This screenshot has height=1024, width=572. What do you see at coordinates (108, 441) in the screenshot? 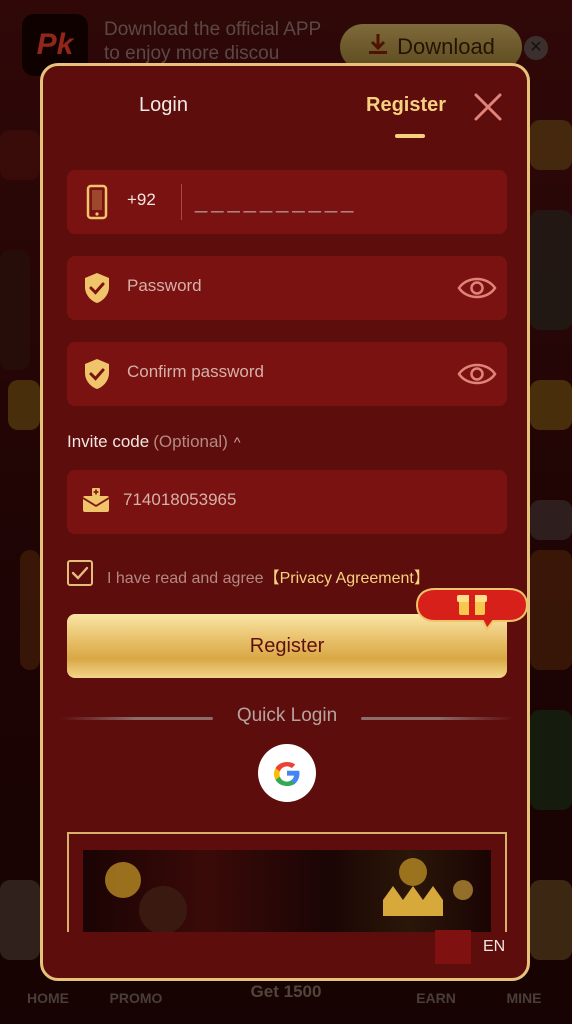
I see `invite-code-label: Invite code` at bounding box center [108, 441].